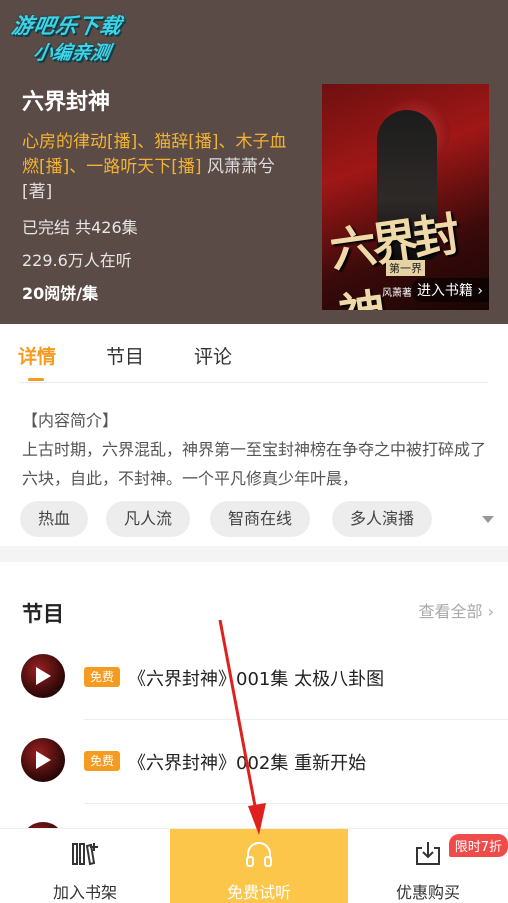 This screenshot has width=508, height=903. What do you see at coordinates (260, 519) in the screenshot?
I see `tag-chip: 智商在线` at bounding box center [260, 519].